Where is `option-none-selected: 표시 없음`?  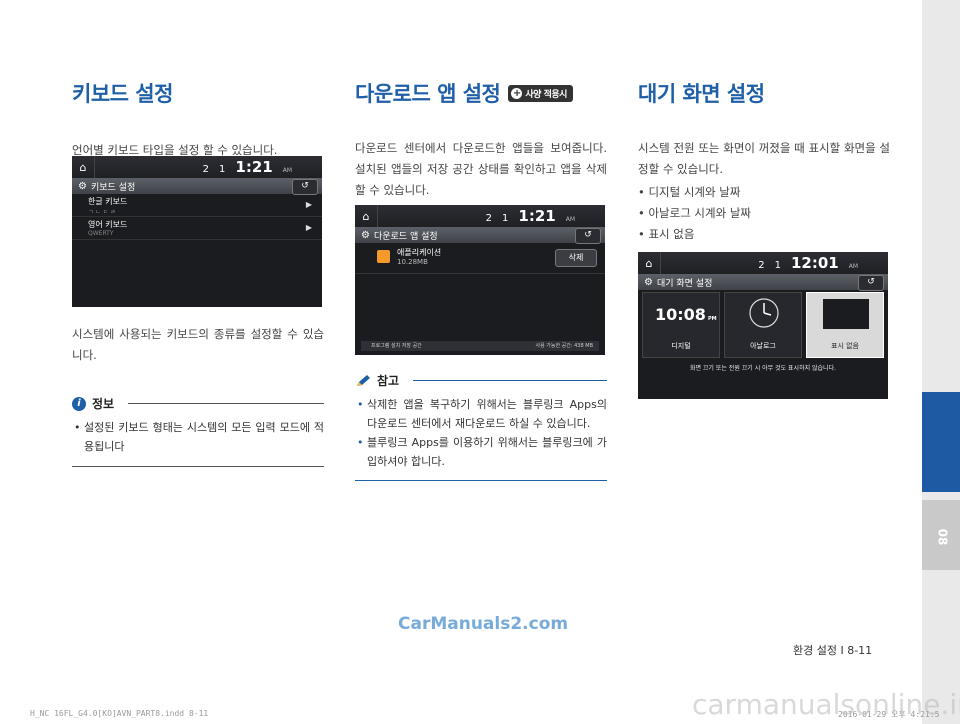 option-none-selected: 표시 없음 is located at coordinates (845, 325).